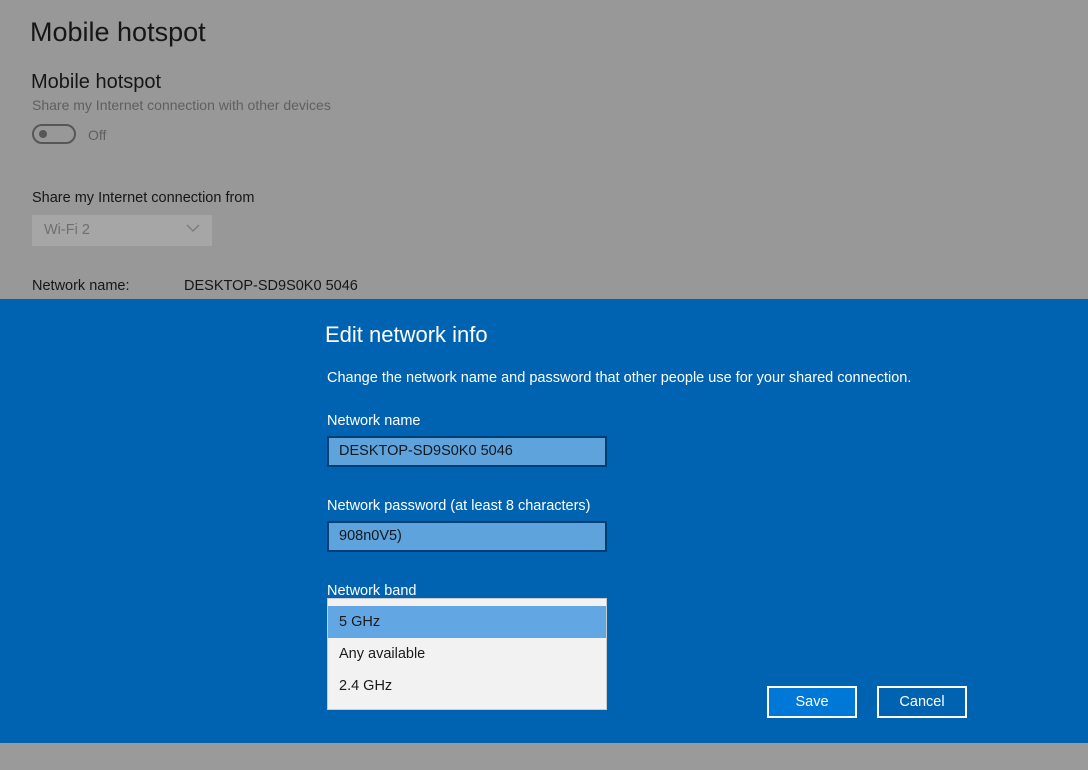 The image size is (1088, 770). Describe the element at coordinates (81, 286) in the screenshot. I see `network-name-label: Network name:` at that location.